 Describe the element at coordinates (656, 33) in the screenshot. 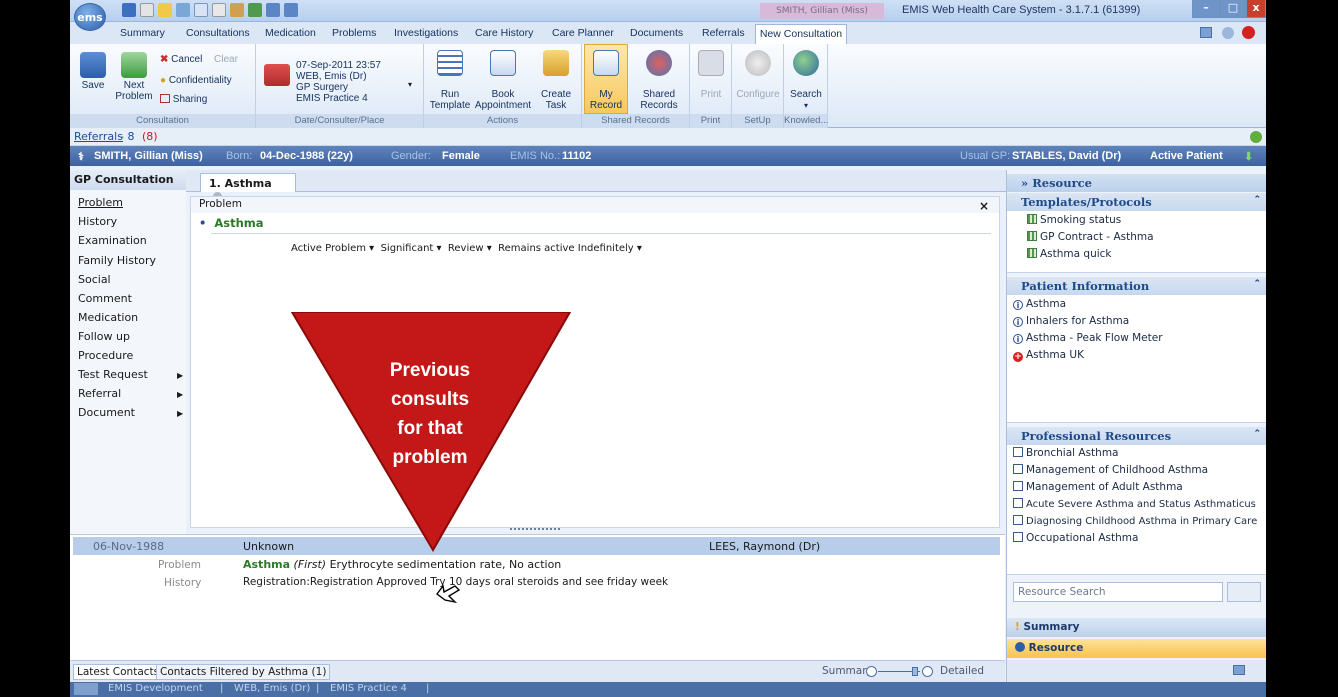

I see `tab-documents: Documents` at that location.